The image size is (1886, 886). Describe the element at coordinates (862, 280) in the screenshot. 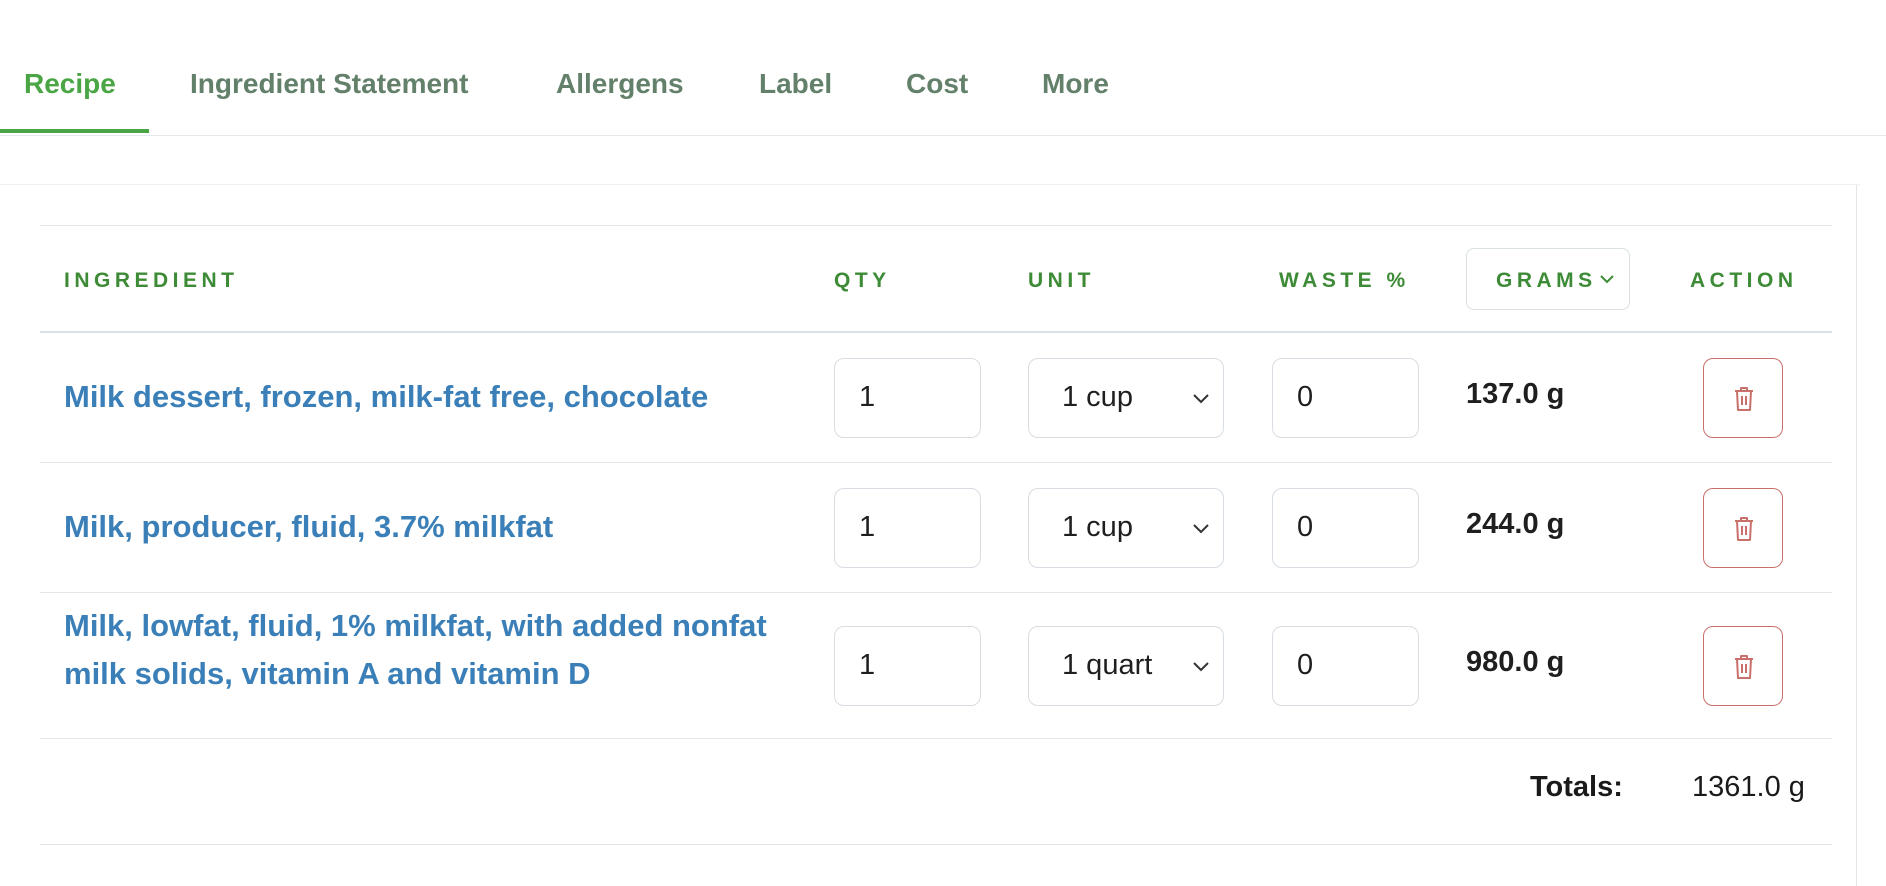

I see `column-header-qty: QTY` at that location.